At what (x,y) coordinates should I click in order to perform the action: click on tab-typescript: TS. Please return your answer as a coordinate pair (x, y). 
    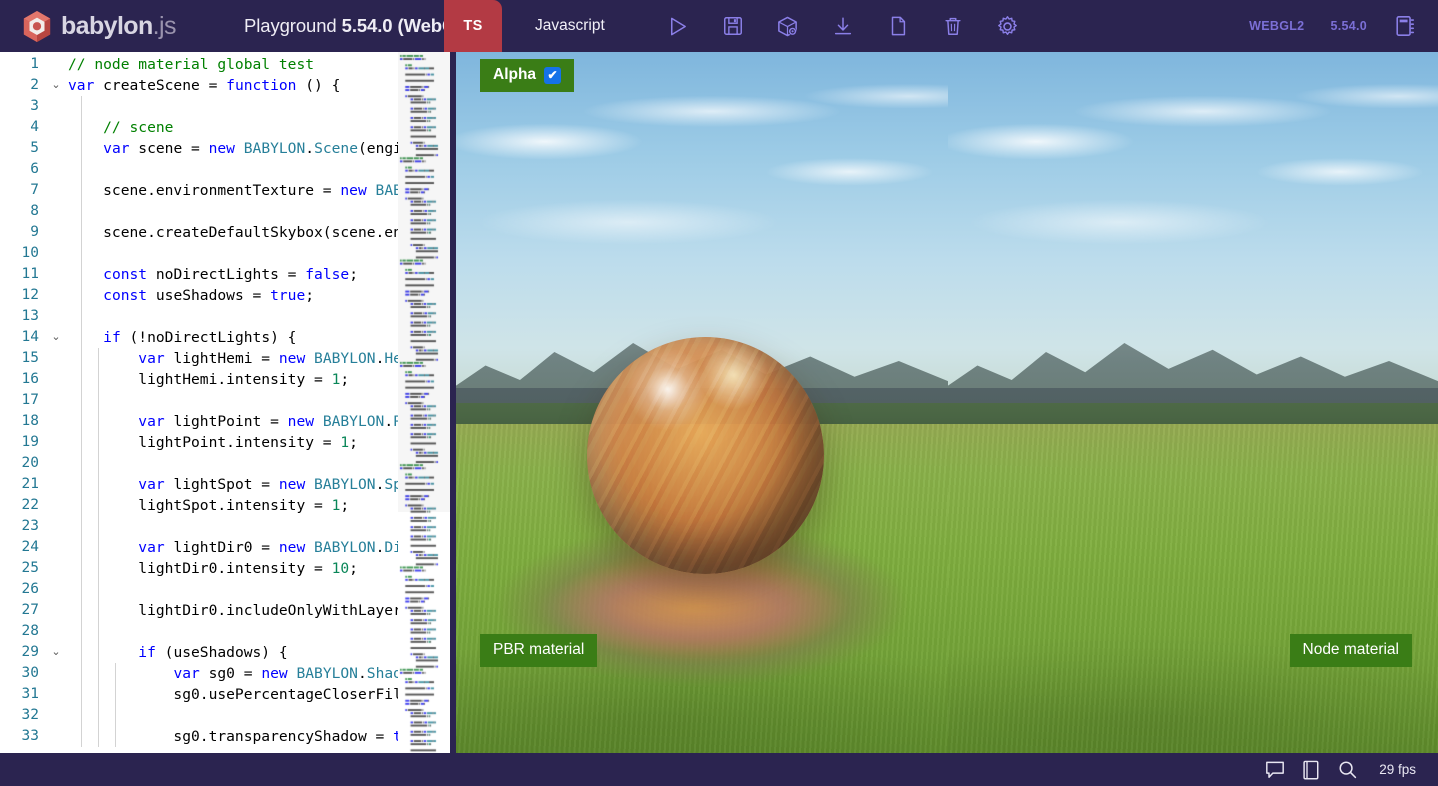
    Looking at the image, I should click on (473, 26).